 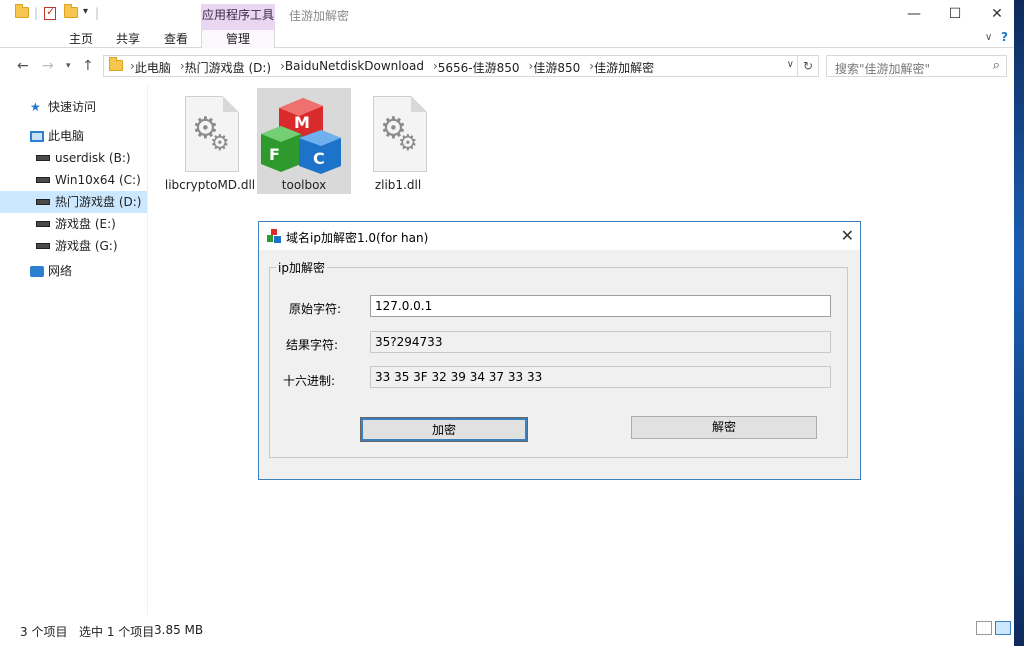 I want to click on crumb-jiayou850: 佳游850, so click(x=556, y=67).